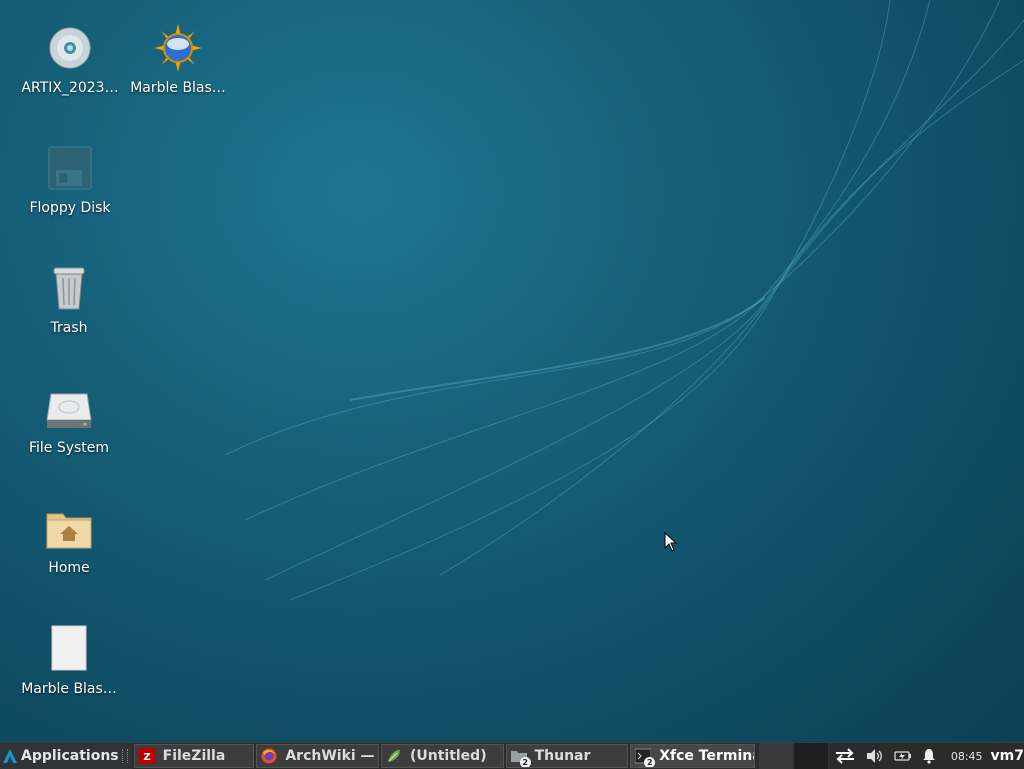 This screenshot has height=769, width=1024. I want to click on task-label: FileZilla, so click(194, 756).